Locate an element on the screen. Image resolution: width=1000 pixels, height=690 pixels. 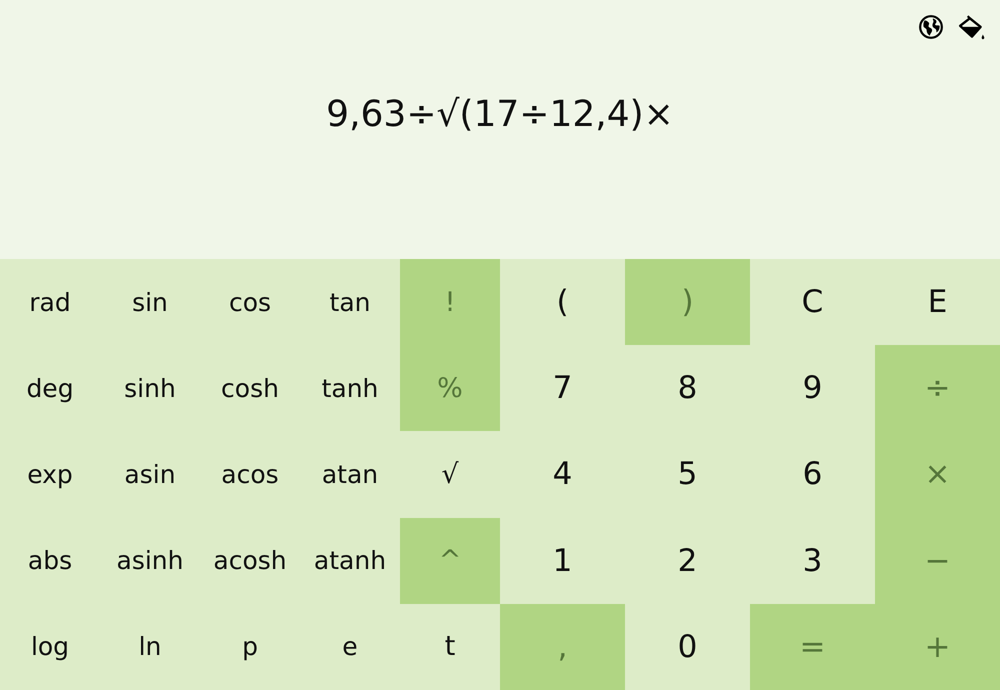
paint-bucket-icon is located at coordinates (972, 28).